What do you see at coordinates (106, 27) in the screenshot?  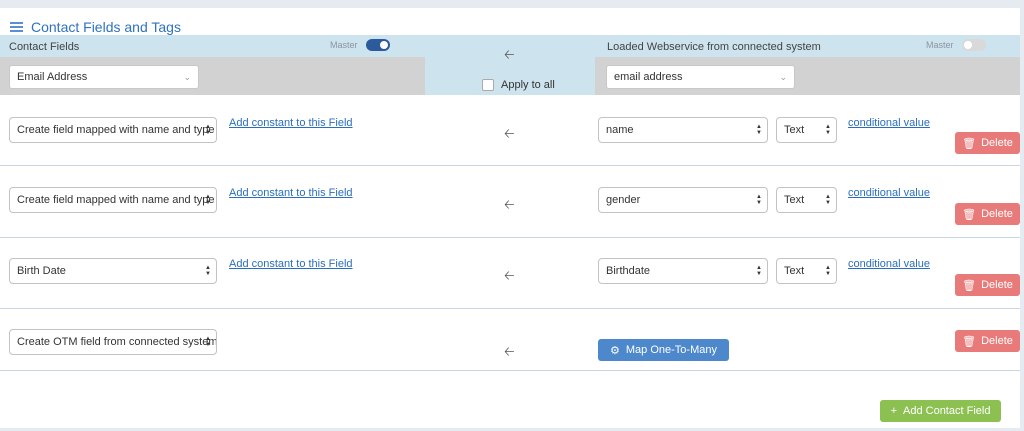 I see `panel-title-text: Contact Fields and Tags` at bounding box center [106, 27].